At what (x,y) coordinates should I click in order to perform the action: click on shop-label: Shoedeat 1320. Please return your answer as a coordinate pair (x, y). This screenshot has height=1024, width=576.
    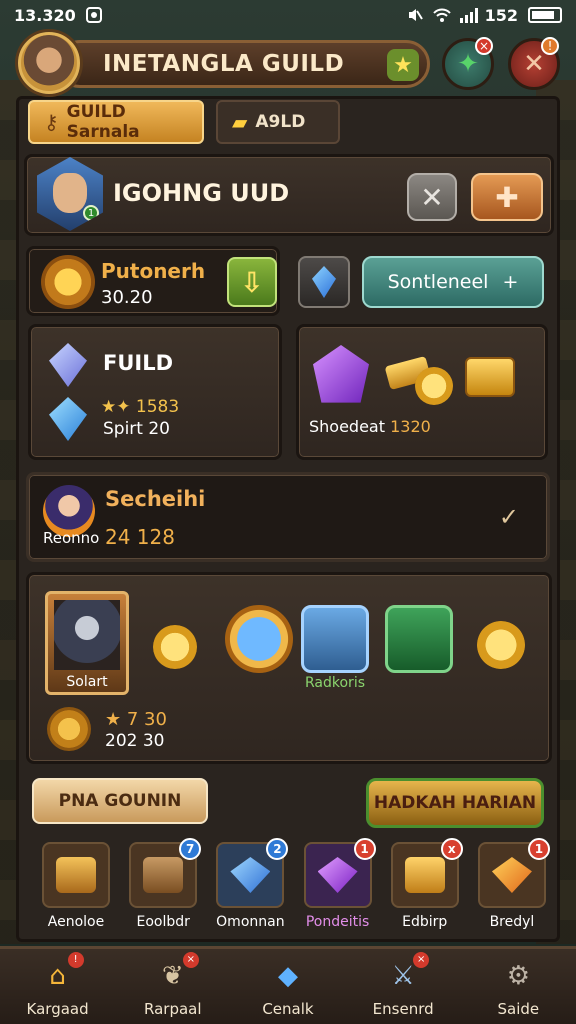
    Looking at the image, I should click on (370, 426).